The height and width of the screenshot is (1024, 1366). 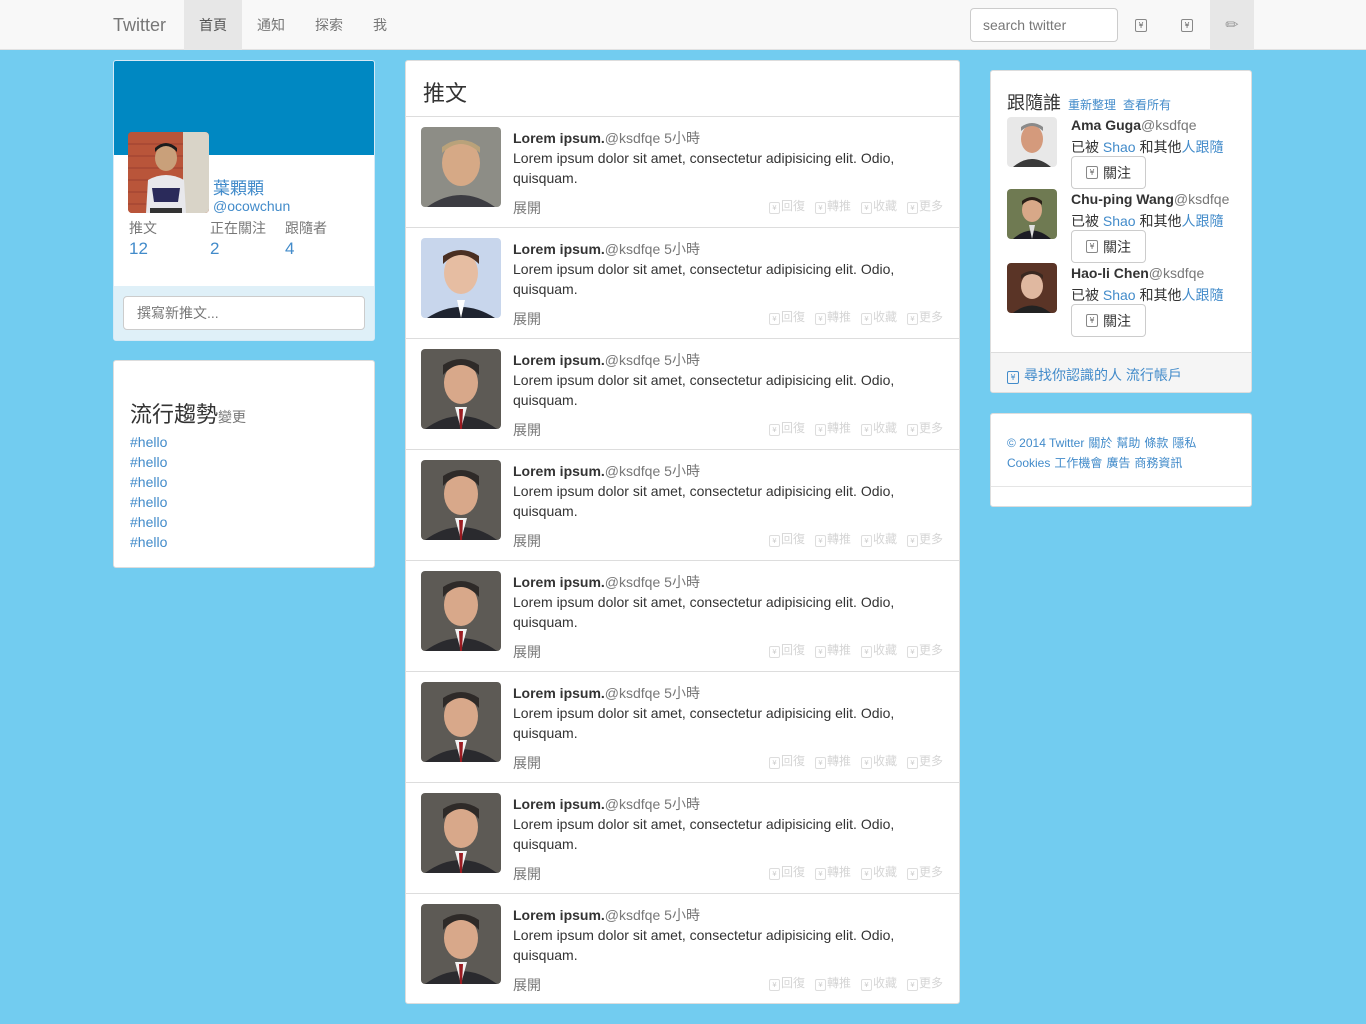 What do you see at coordinates (1094, 375) in the screenshot?
I see `find-people-link: ¥ 尋找你認識的人 流行帳戶` at bounding box center [1094, 375].